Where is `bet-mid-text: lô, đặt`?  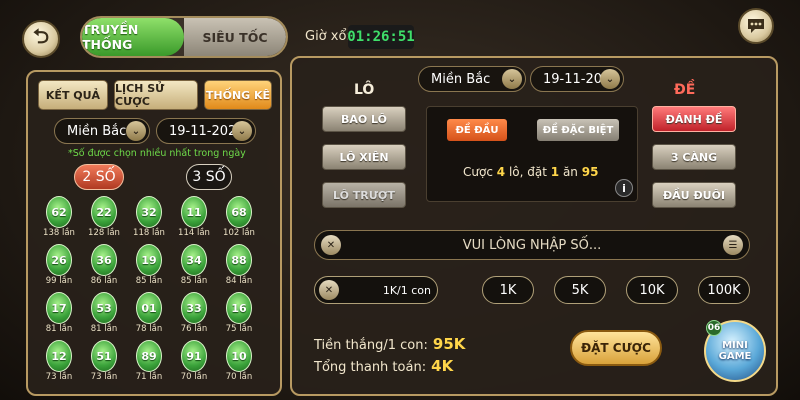 bet-mid-text: lô, đặt is located at coordinates (527, 172).